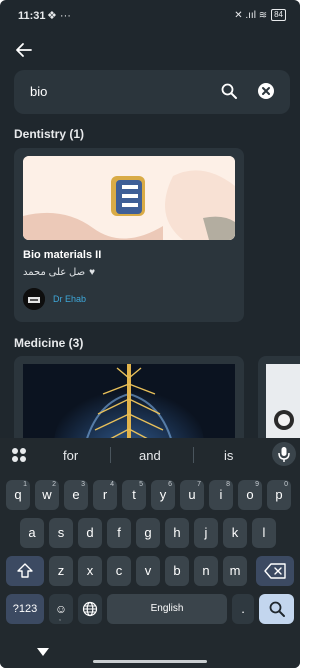 This screenshot has width=320, height=668. I want to click on key-label: p, so click(279, 494).